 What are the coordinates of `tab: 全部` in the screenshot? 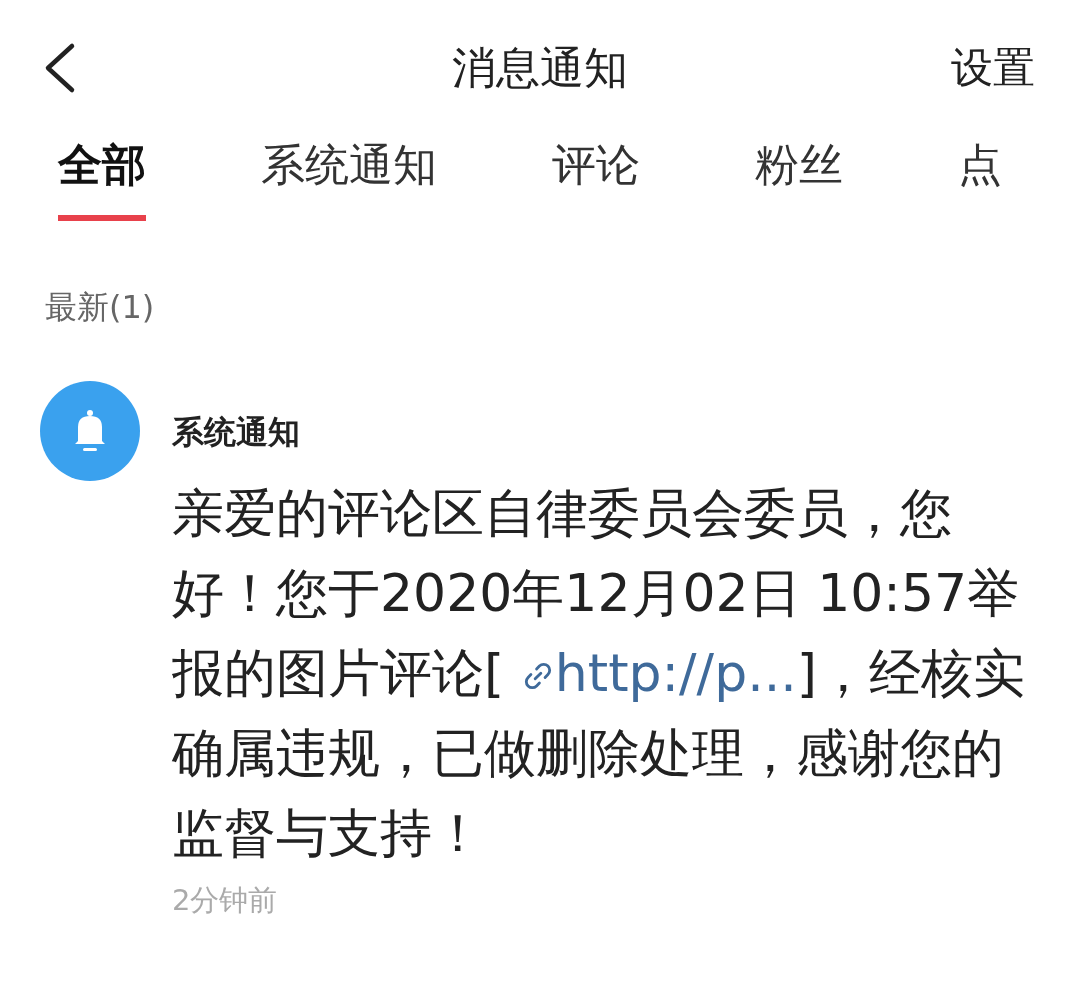 It's located at (102, 178).